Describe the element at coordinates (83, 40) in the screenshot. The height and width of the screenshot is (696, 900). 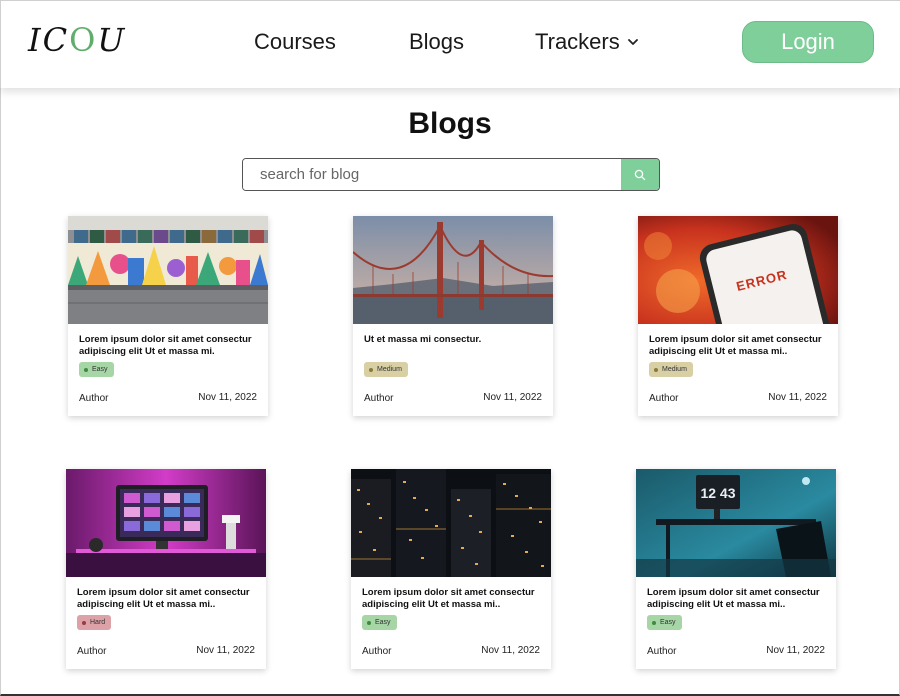
I see `logo-text-o: O` at that location.